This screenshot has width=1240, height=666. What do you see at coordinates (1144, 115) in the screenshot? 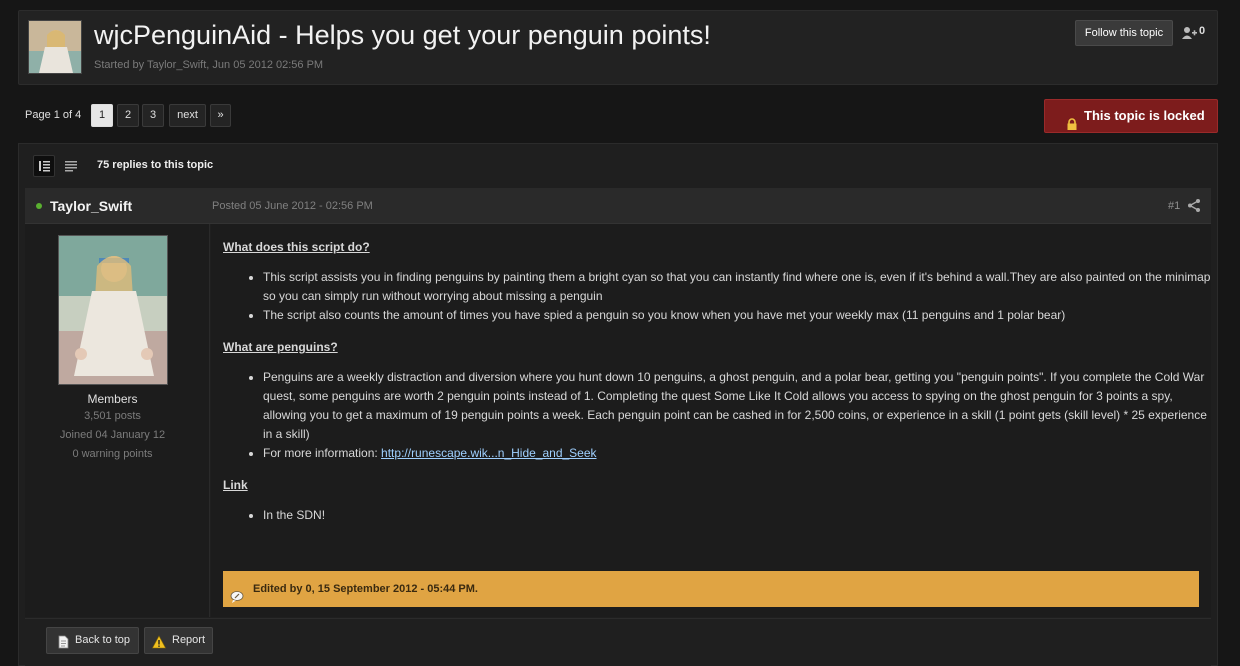
I see `locked-label: This topic is locked` at bounding box center [1144, 115].